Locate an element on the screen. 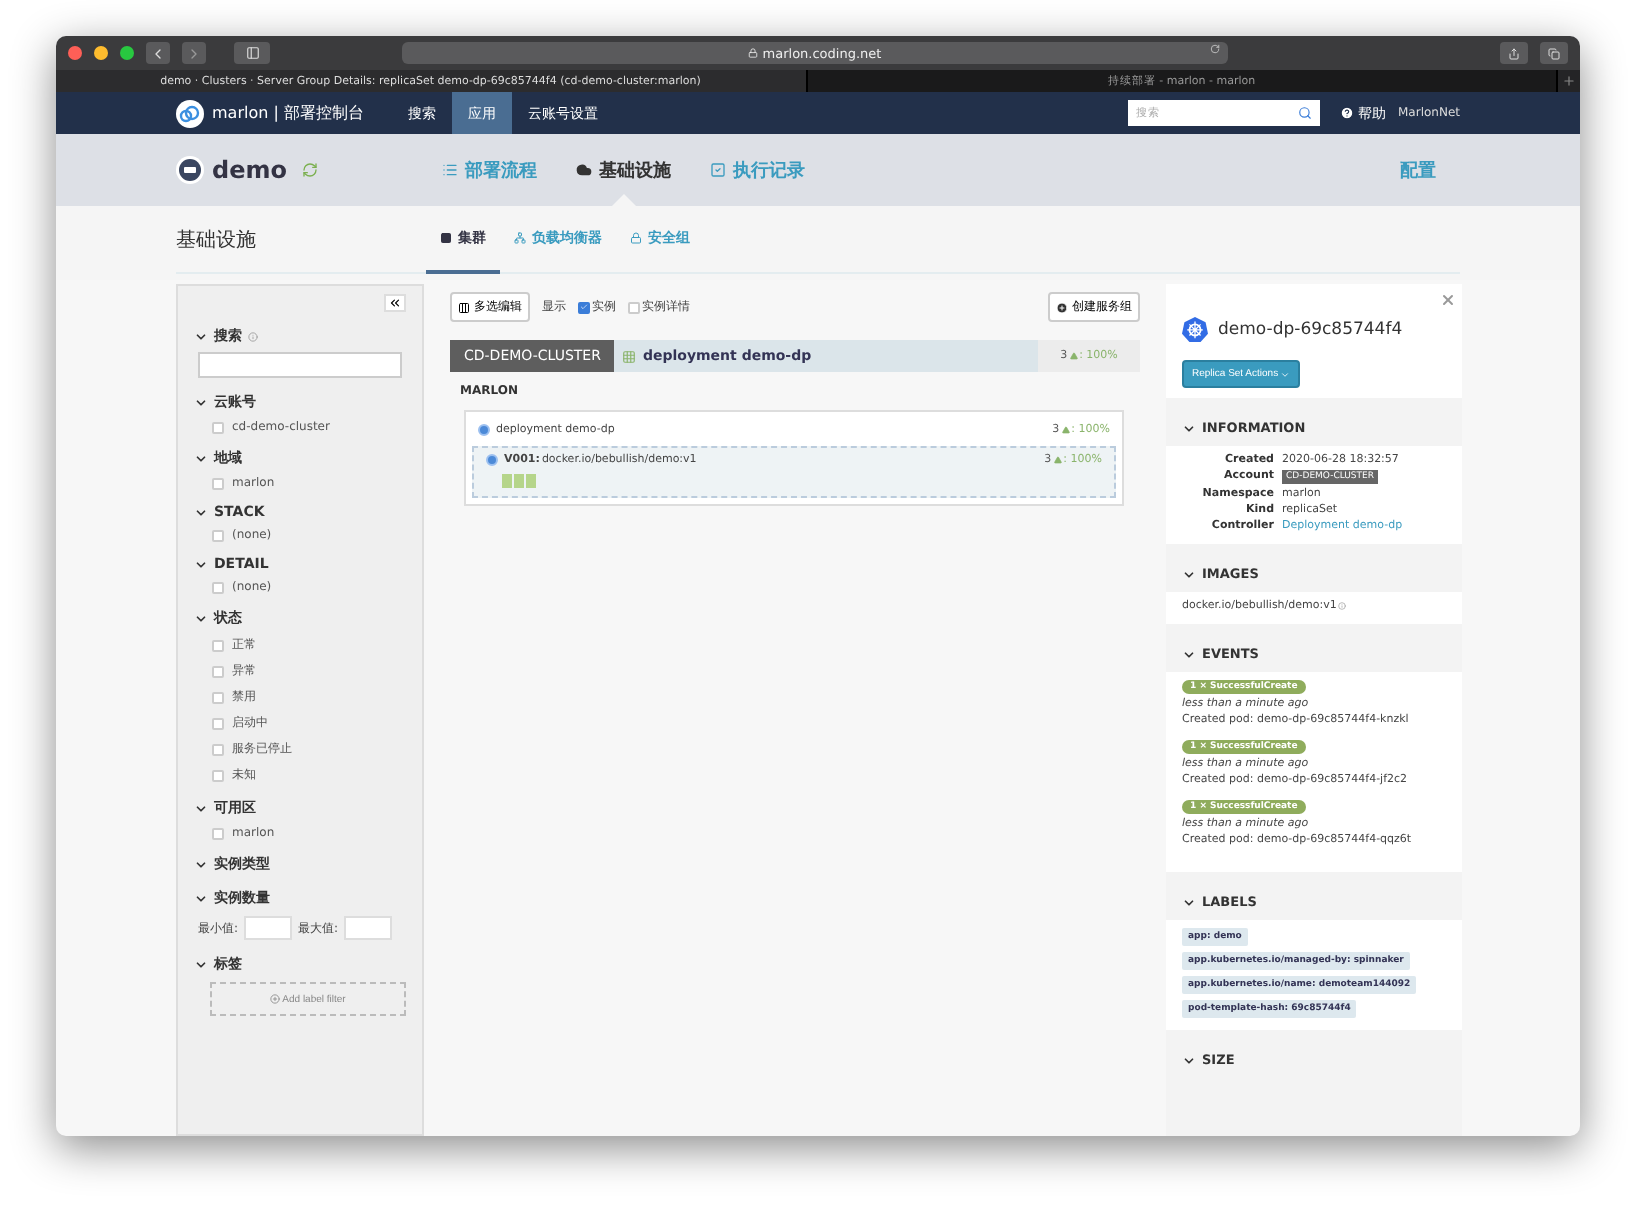 The height and width of the screenshot is (1210, 1636). section-title: 基础设施 is located at coordinates (217, 240).